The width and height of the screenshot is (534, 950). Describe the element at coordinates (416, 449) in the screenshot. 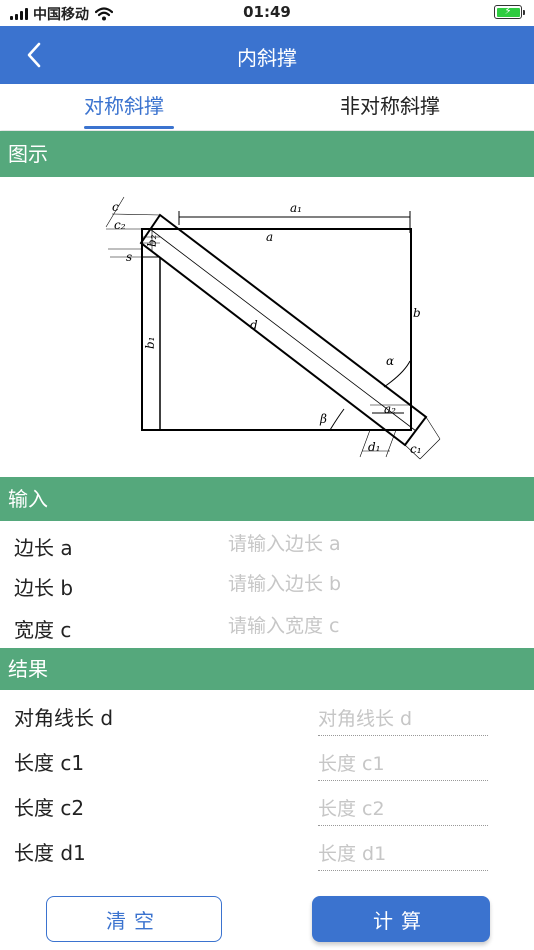

I see `label-c1: c₁` at that location.